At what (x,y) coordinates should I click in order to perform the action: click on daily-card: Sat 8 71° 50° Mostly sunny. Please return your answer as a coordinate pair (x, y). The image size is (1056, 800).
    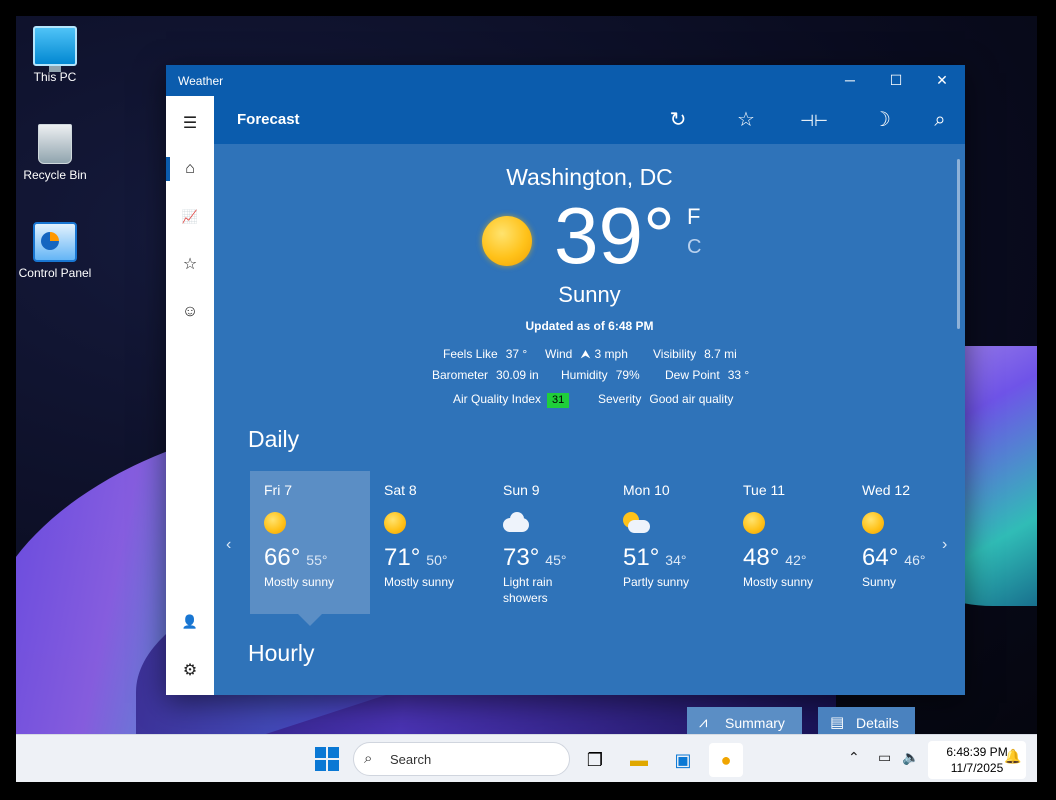
    Looking at the image, I should click on (430, 542).